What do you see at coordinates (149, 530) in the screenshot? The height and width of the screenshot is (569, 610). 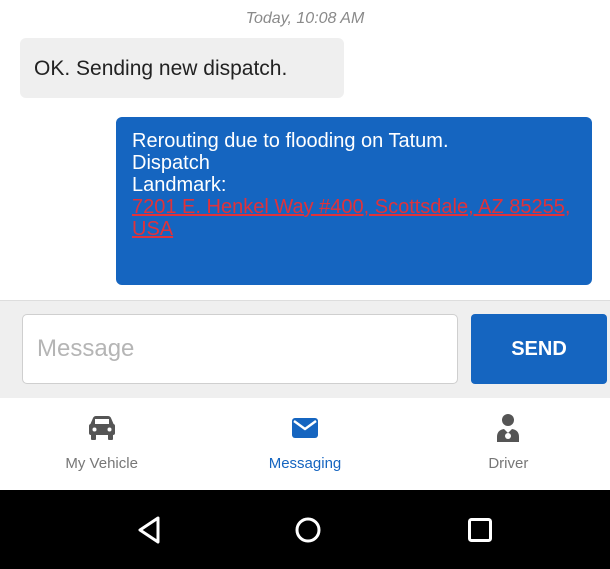 I see `back-icon` at bounding box center [149, 530].